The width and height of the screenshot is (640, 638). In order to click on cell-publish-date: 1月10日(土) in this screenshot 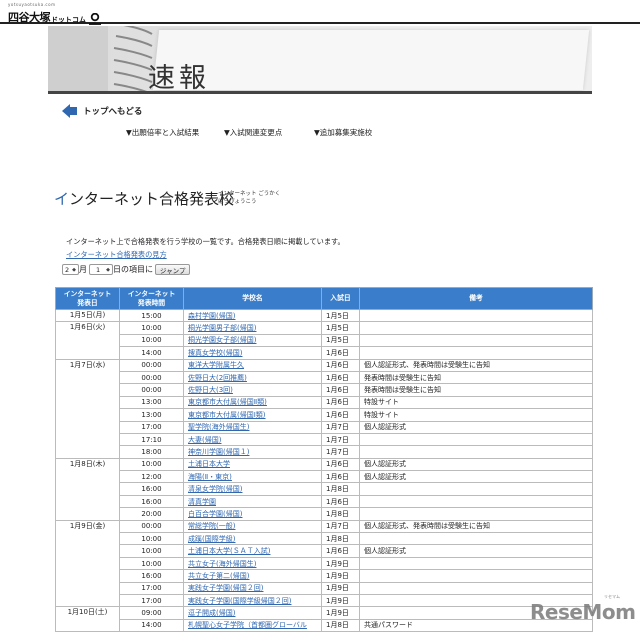, I will do `click(87, 619)`.